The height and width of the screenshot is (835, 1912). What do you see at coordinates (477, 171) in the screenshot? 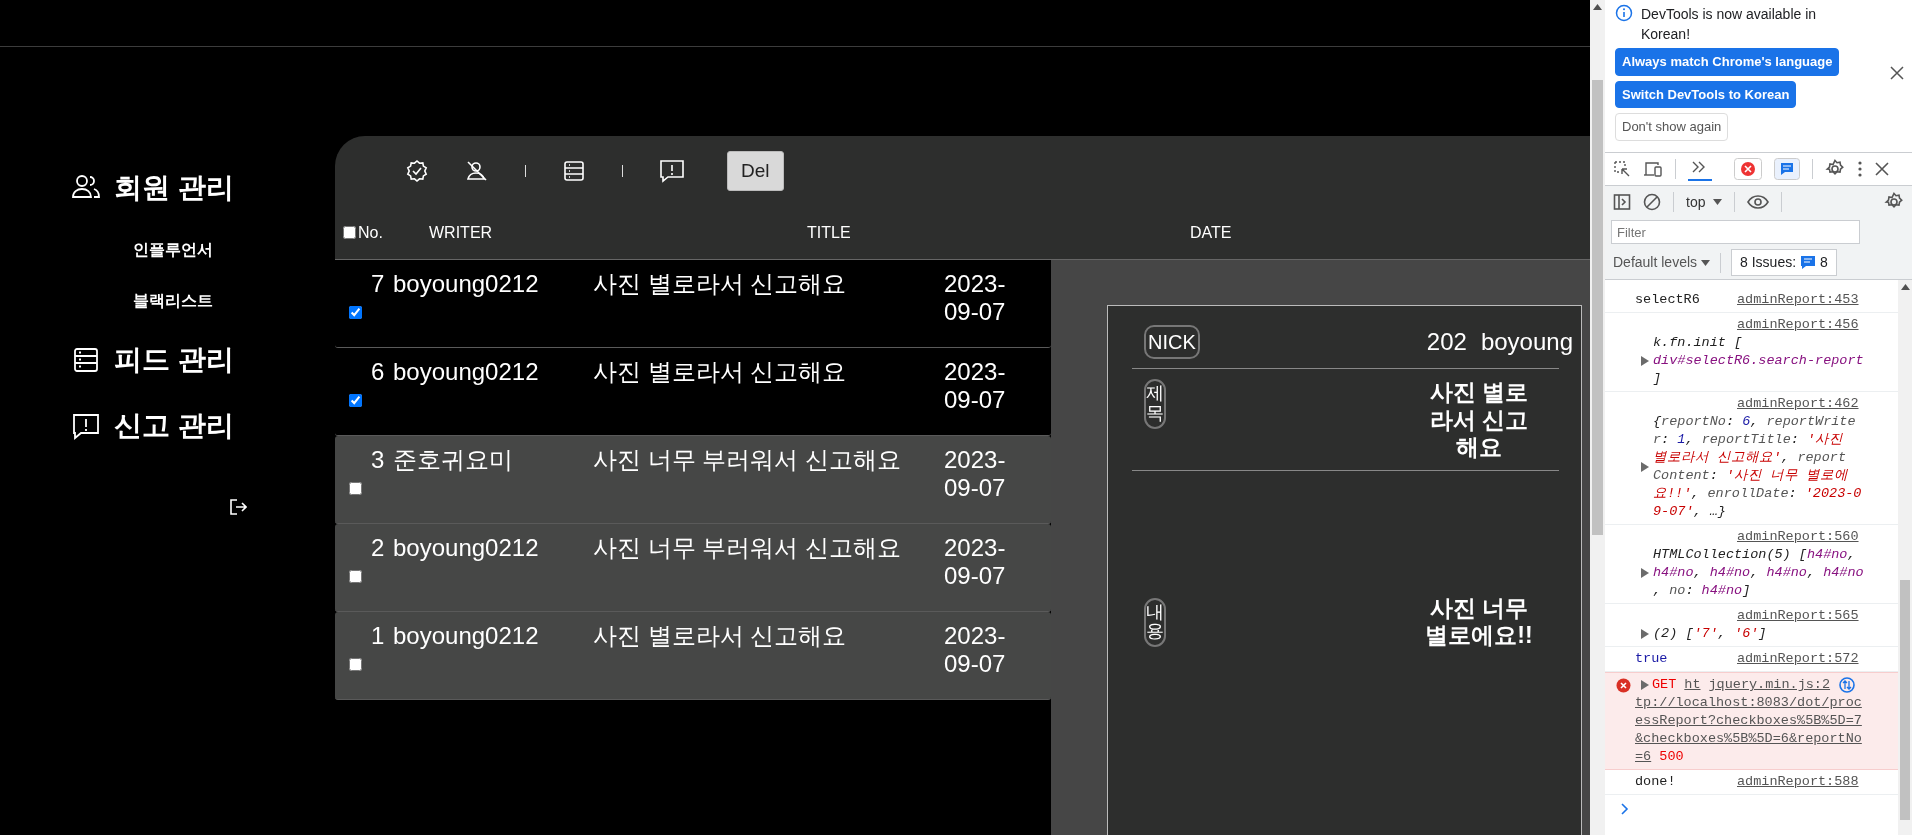
I see `user-off-icon` at bounding box center [477, 171].